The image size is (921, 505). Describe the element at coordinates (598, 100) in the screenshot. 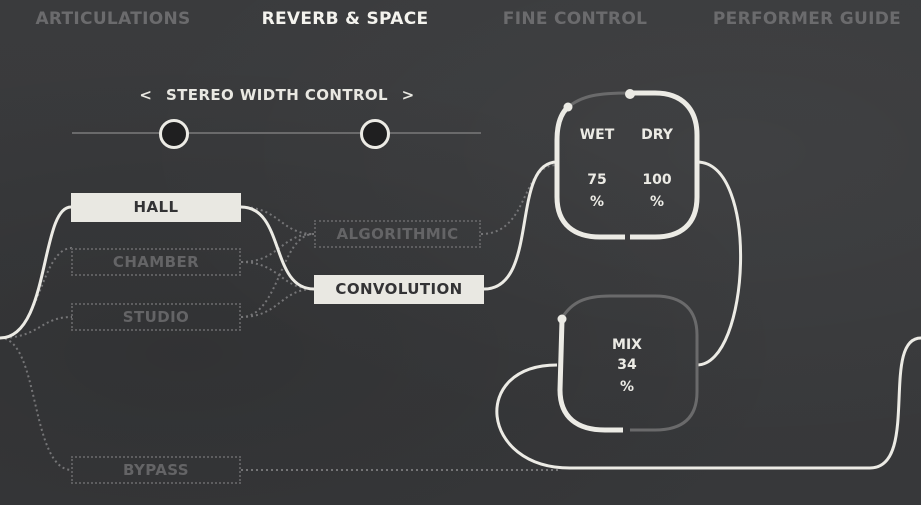

I see `wet-dry-arc-track` at that location.